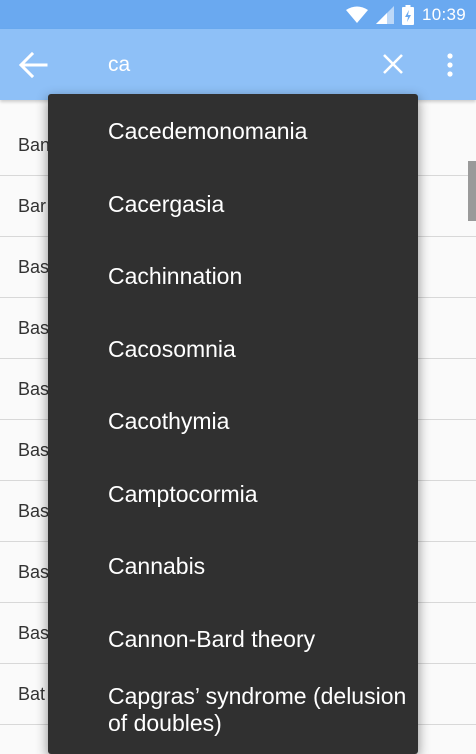  What do you see at coordinates (258, 131) in the screenshot?
I see `suggestion-item: Cacedemonomania` at bounding box center [258, 131].